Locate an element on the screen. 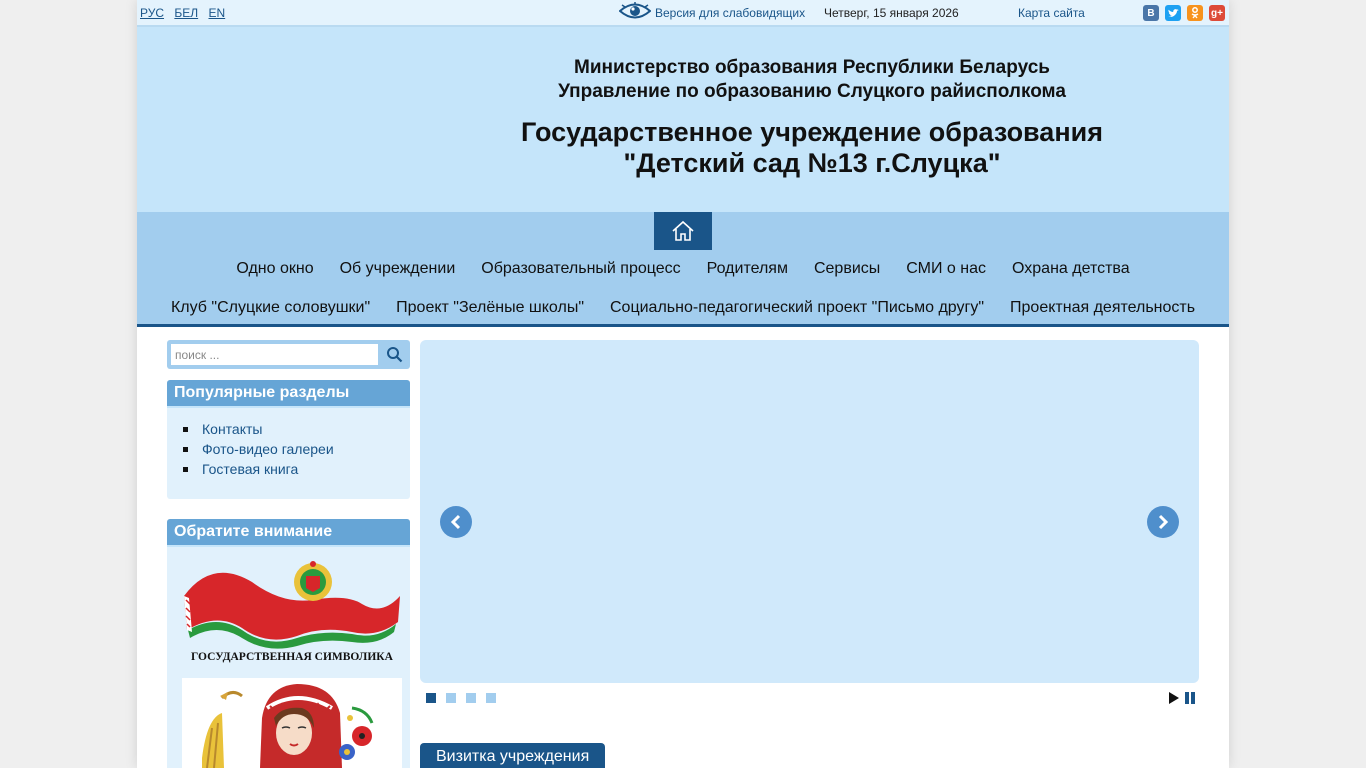 The width and height of the screenshot is (1366, 768). pause-icon is located at coordinates (1190, 698).